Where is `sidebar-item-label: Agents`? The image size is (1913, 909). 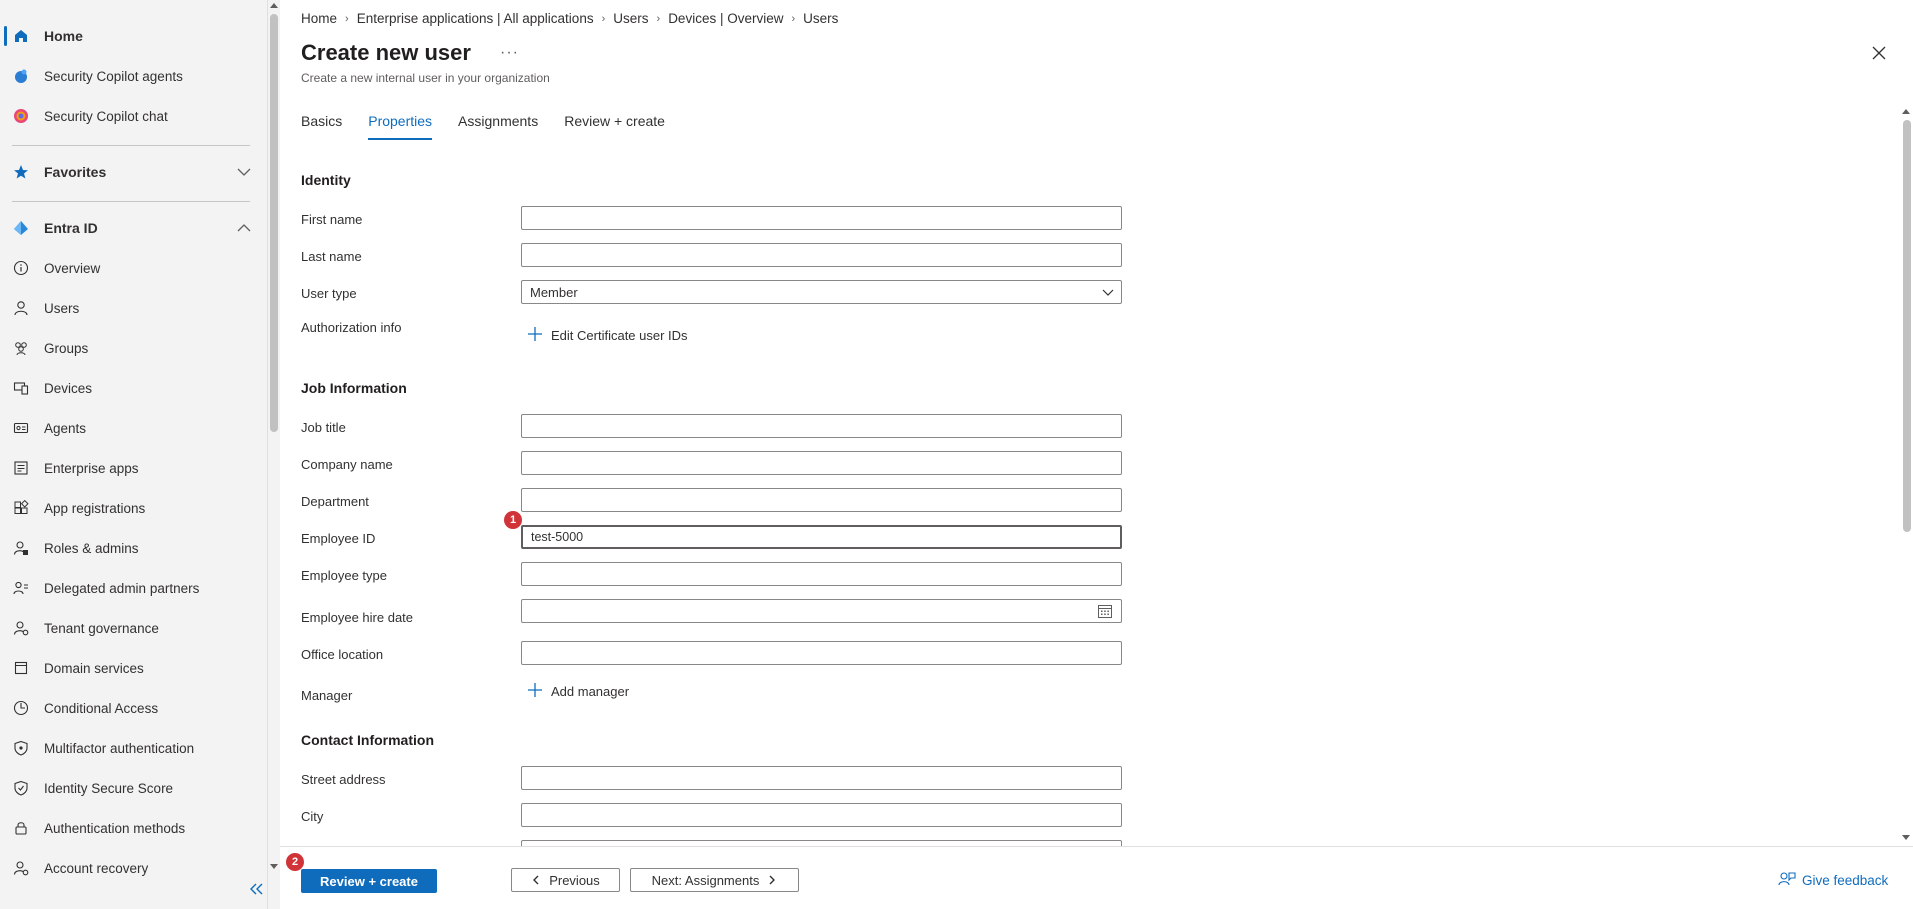
sidebar-item-label: Agents is located at coordinates (65, 428).